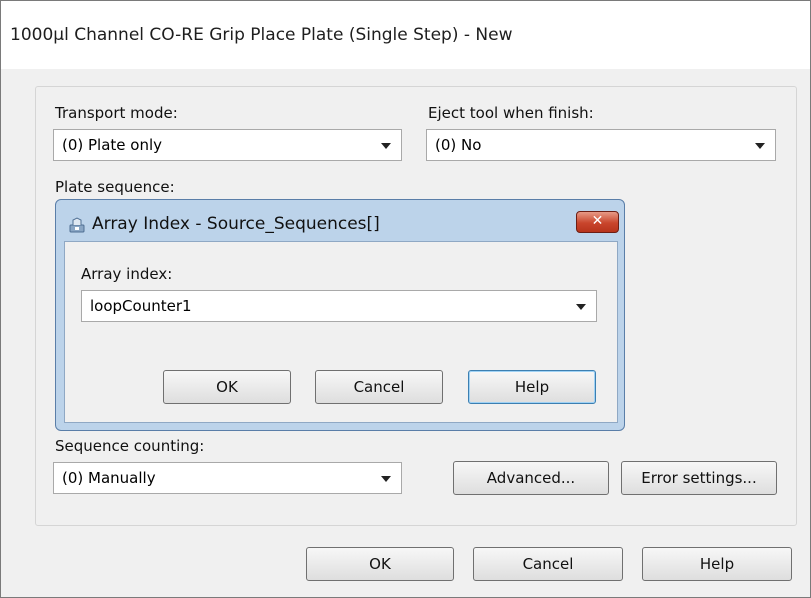  Describe the element at coordinates (141, 306) in the screenshot. I see `array-index-value: loopCounter1` at that location.